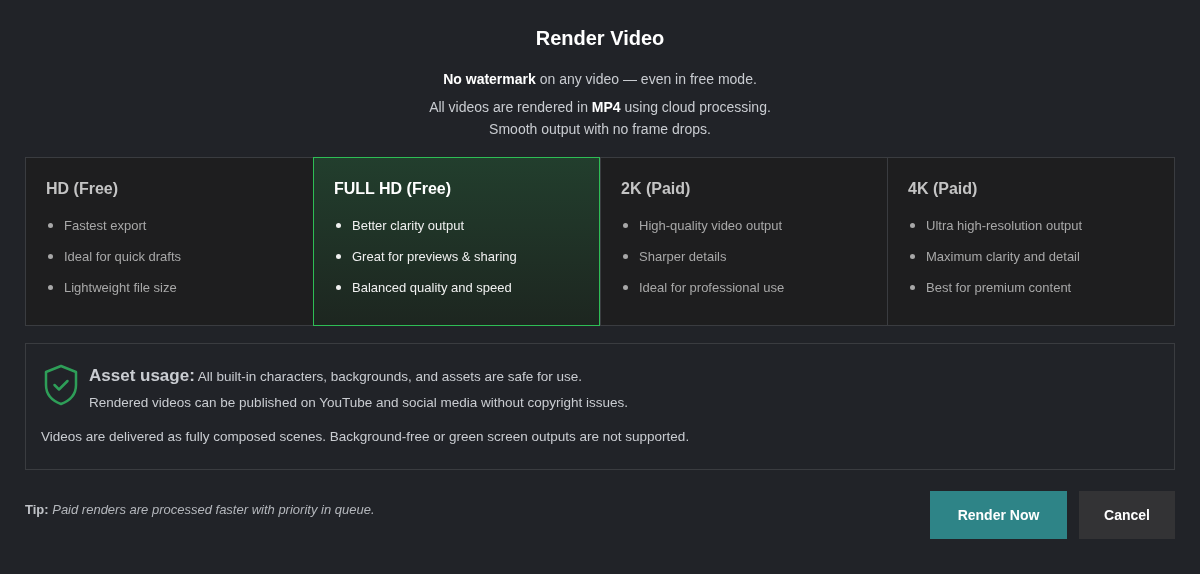  What do you see at coordinates (1127, 515) in the screenshot?
I see `cancel-button: Cancel` at bounding box center [1127, 515].